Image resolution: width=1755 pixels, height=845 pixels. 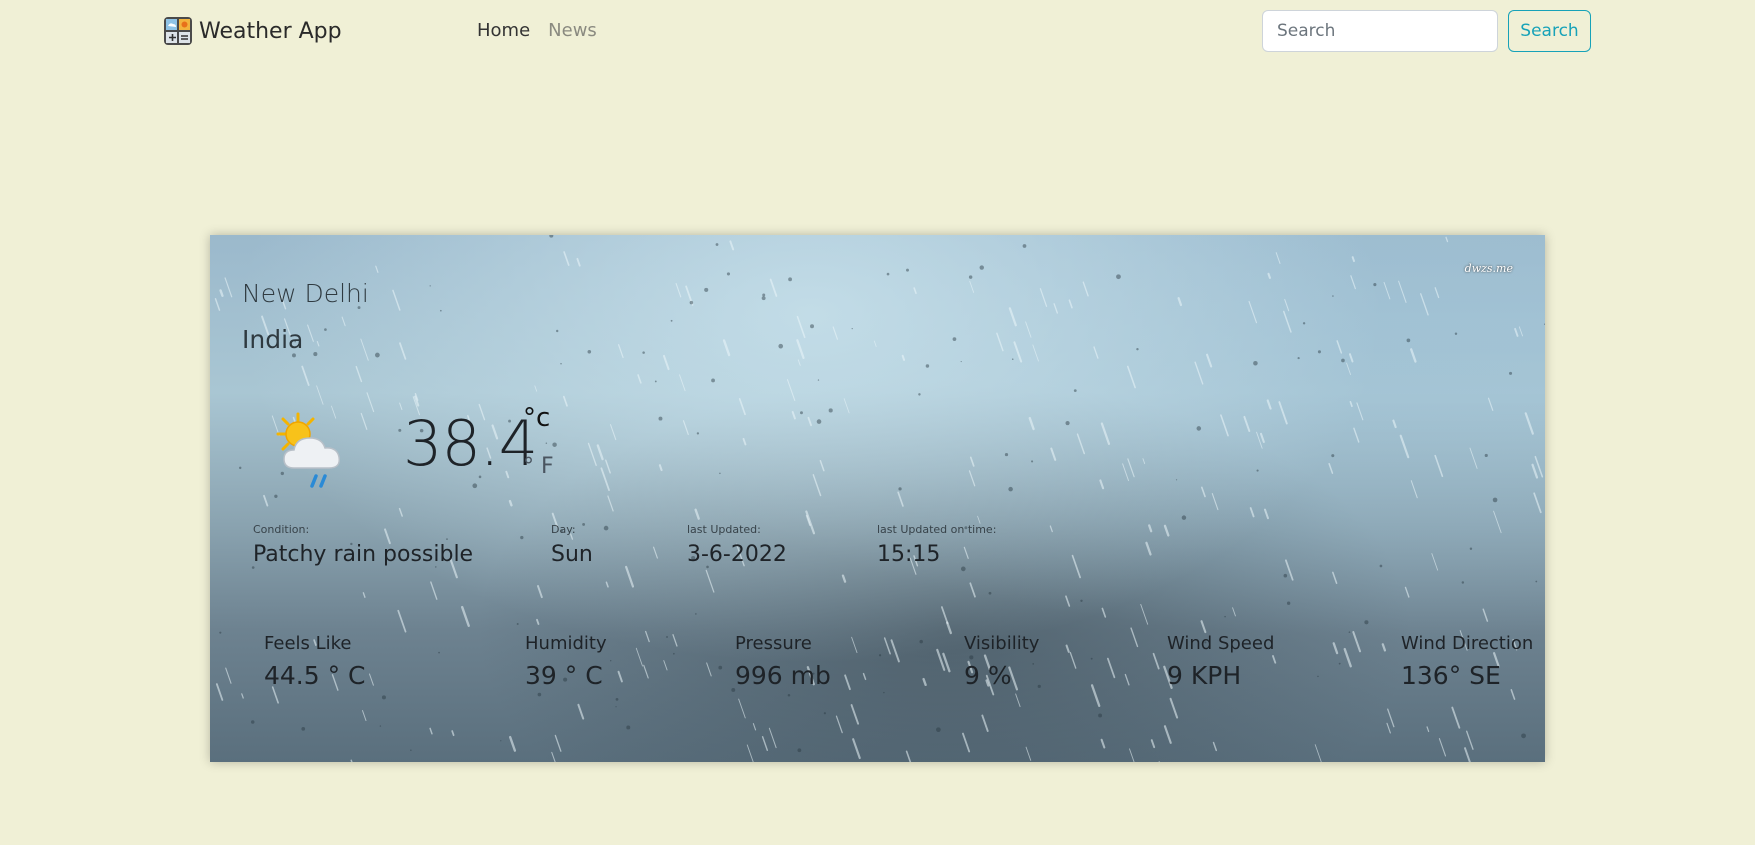 What do you see at coordinates (536, 418) in the screenshot?
I see `celsius-unit: °c` at bounding box center [536, 418].